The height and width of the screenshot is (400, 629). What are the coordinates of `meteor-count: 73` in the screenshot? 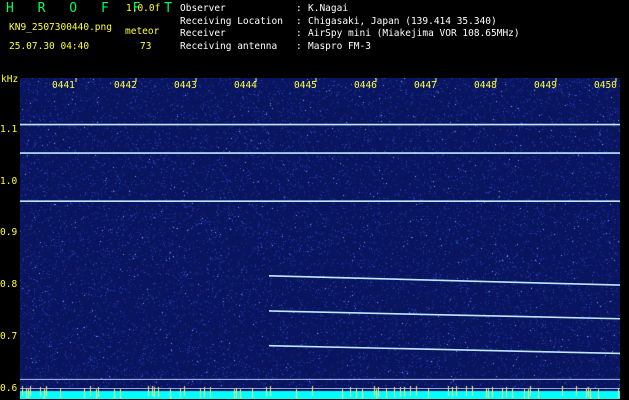 It's located at (146, 46).